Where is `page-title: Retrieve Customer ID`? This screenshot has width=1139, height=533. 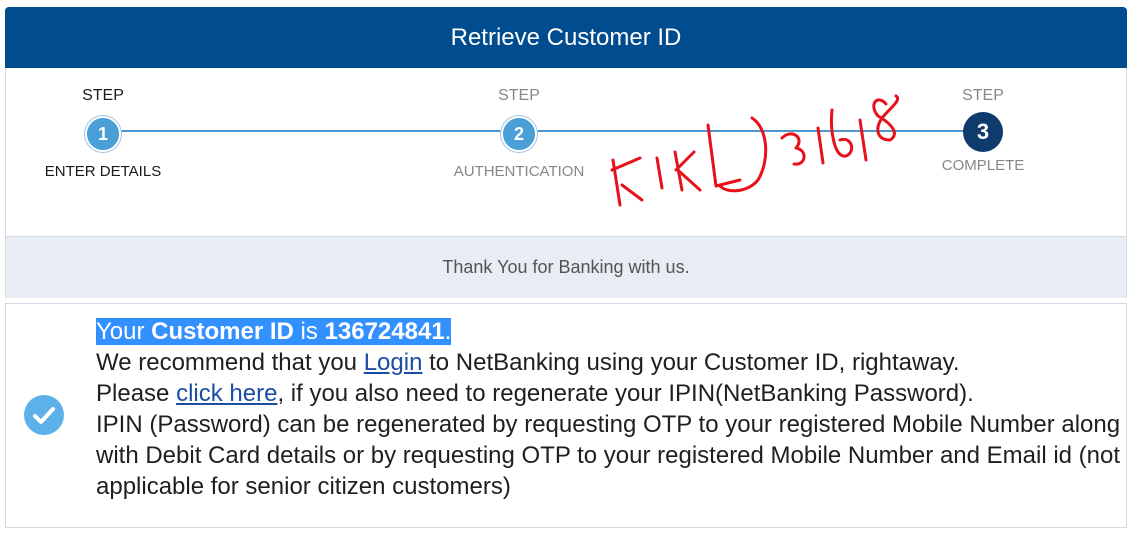
page-title: Retrieve Customer ID is located at coordinates (566, 37).